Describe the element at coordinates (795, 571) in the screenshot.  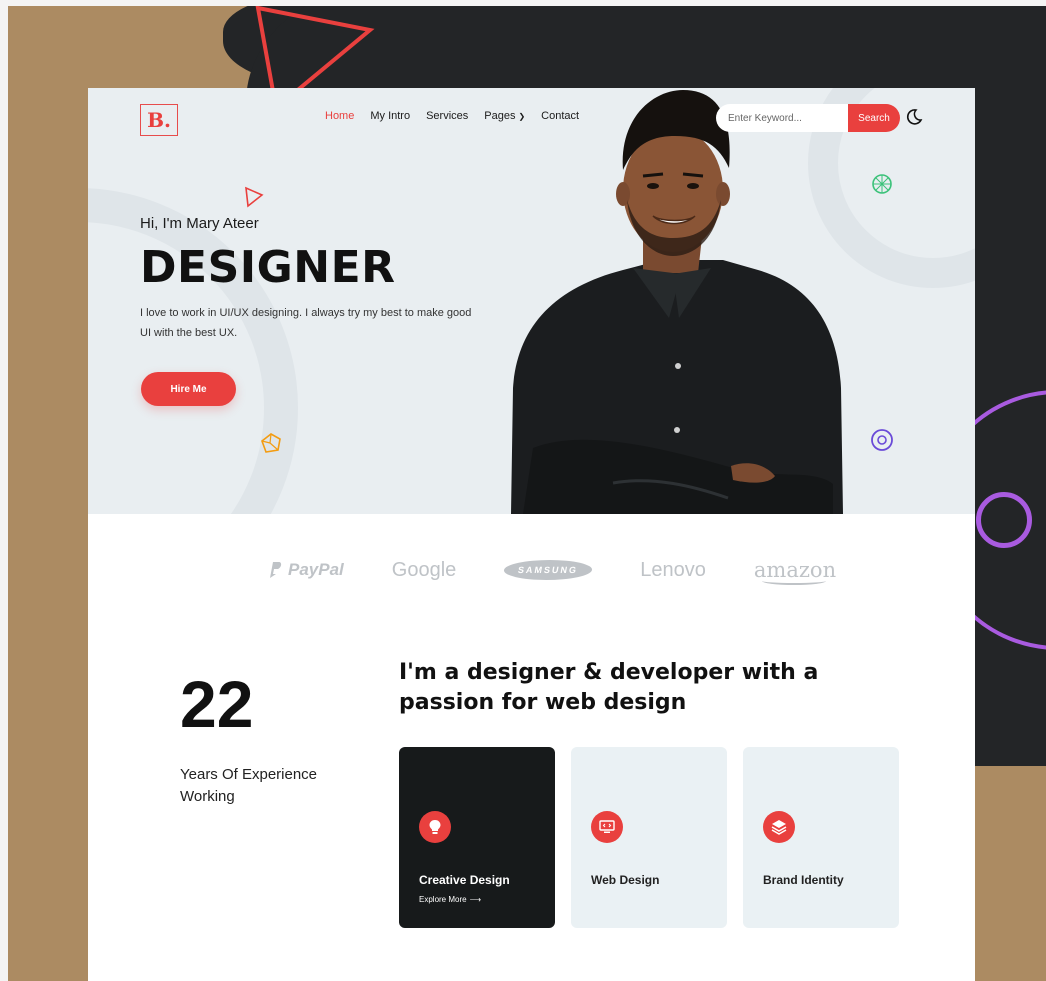
I see `brand-logo-amazon: amazon` at that location.